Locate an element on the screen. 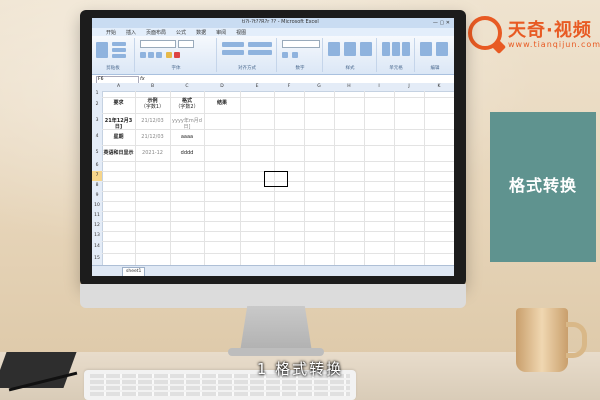 The width and height of the screenshot is (600, 400). number-format-select is located at coordinates (301, 44).